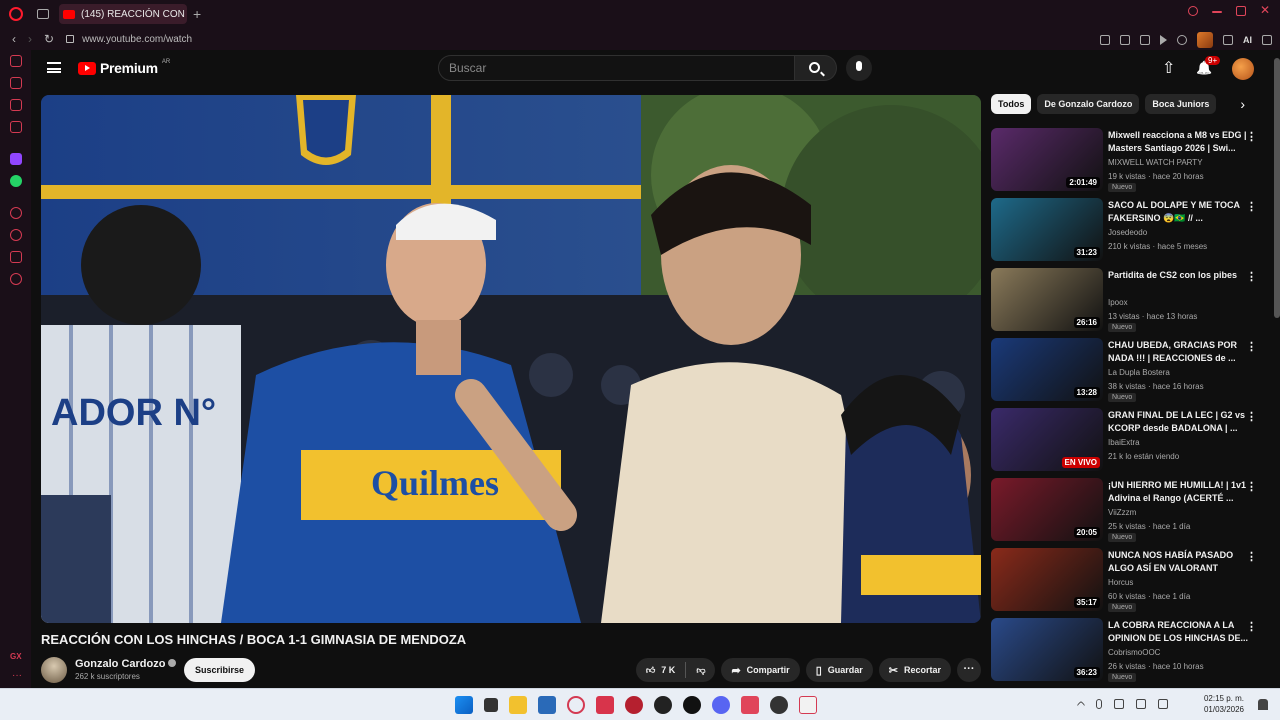  What do you see at coordinates (1178, 275) in the screenshot?
I see `recommendation-title: Partidita de CS2 con los pibes` at bounding box center [1178, 275].